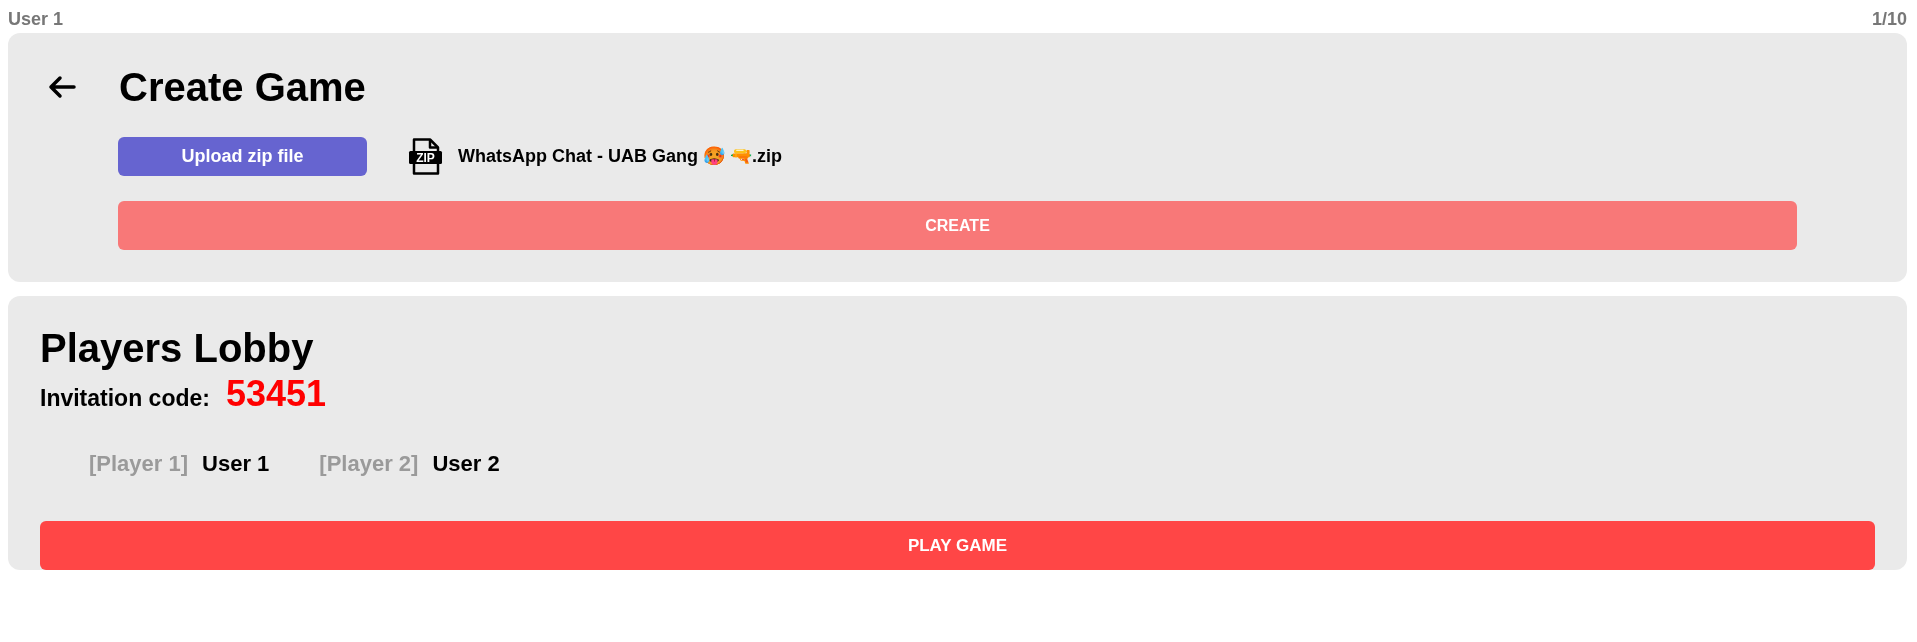 Image resolution: width=1917 pixels, height=642 pixels. What do you see at coordinates (177, 348) in the screenshot?
I see `lobby-title: Players Lobby` at bounding box center [177, 348].